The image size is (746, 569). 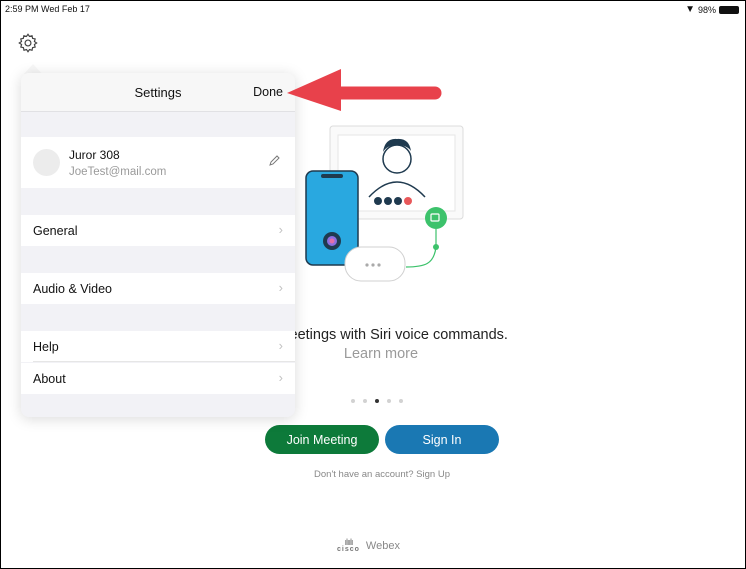 I want to click on account-name: Juror 308, so click(x=94, y=155).